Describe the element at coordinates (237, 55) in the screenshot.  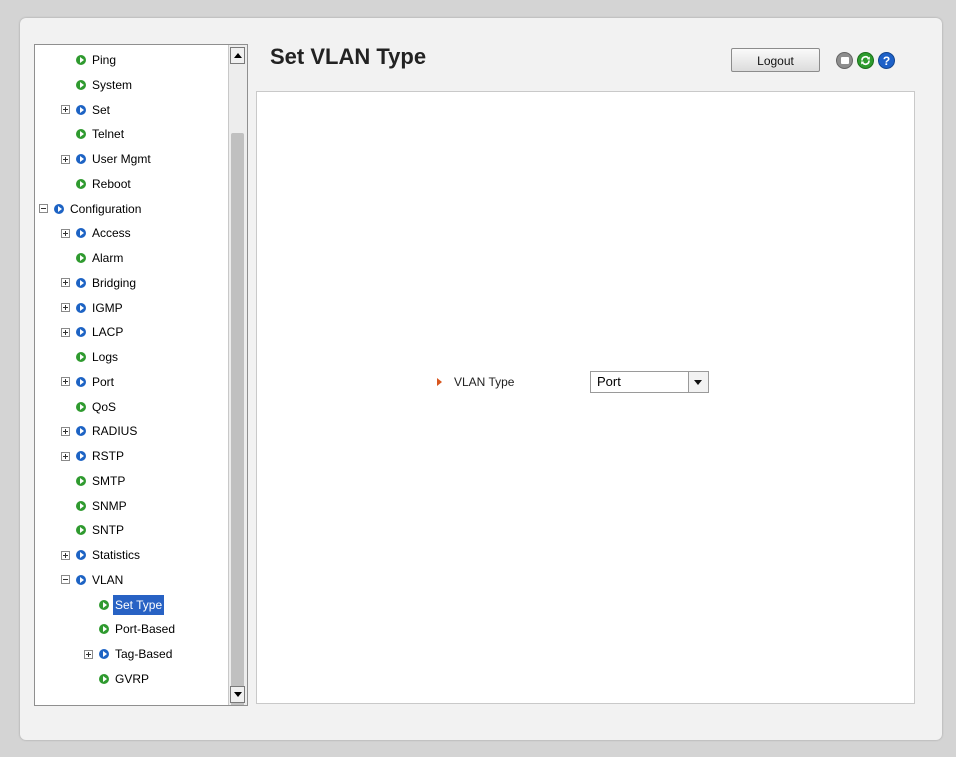
I see `scroll-up-button` at that location.